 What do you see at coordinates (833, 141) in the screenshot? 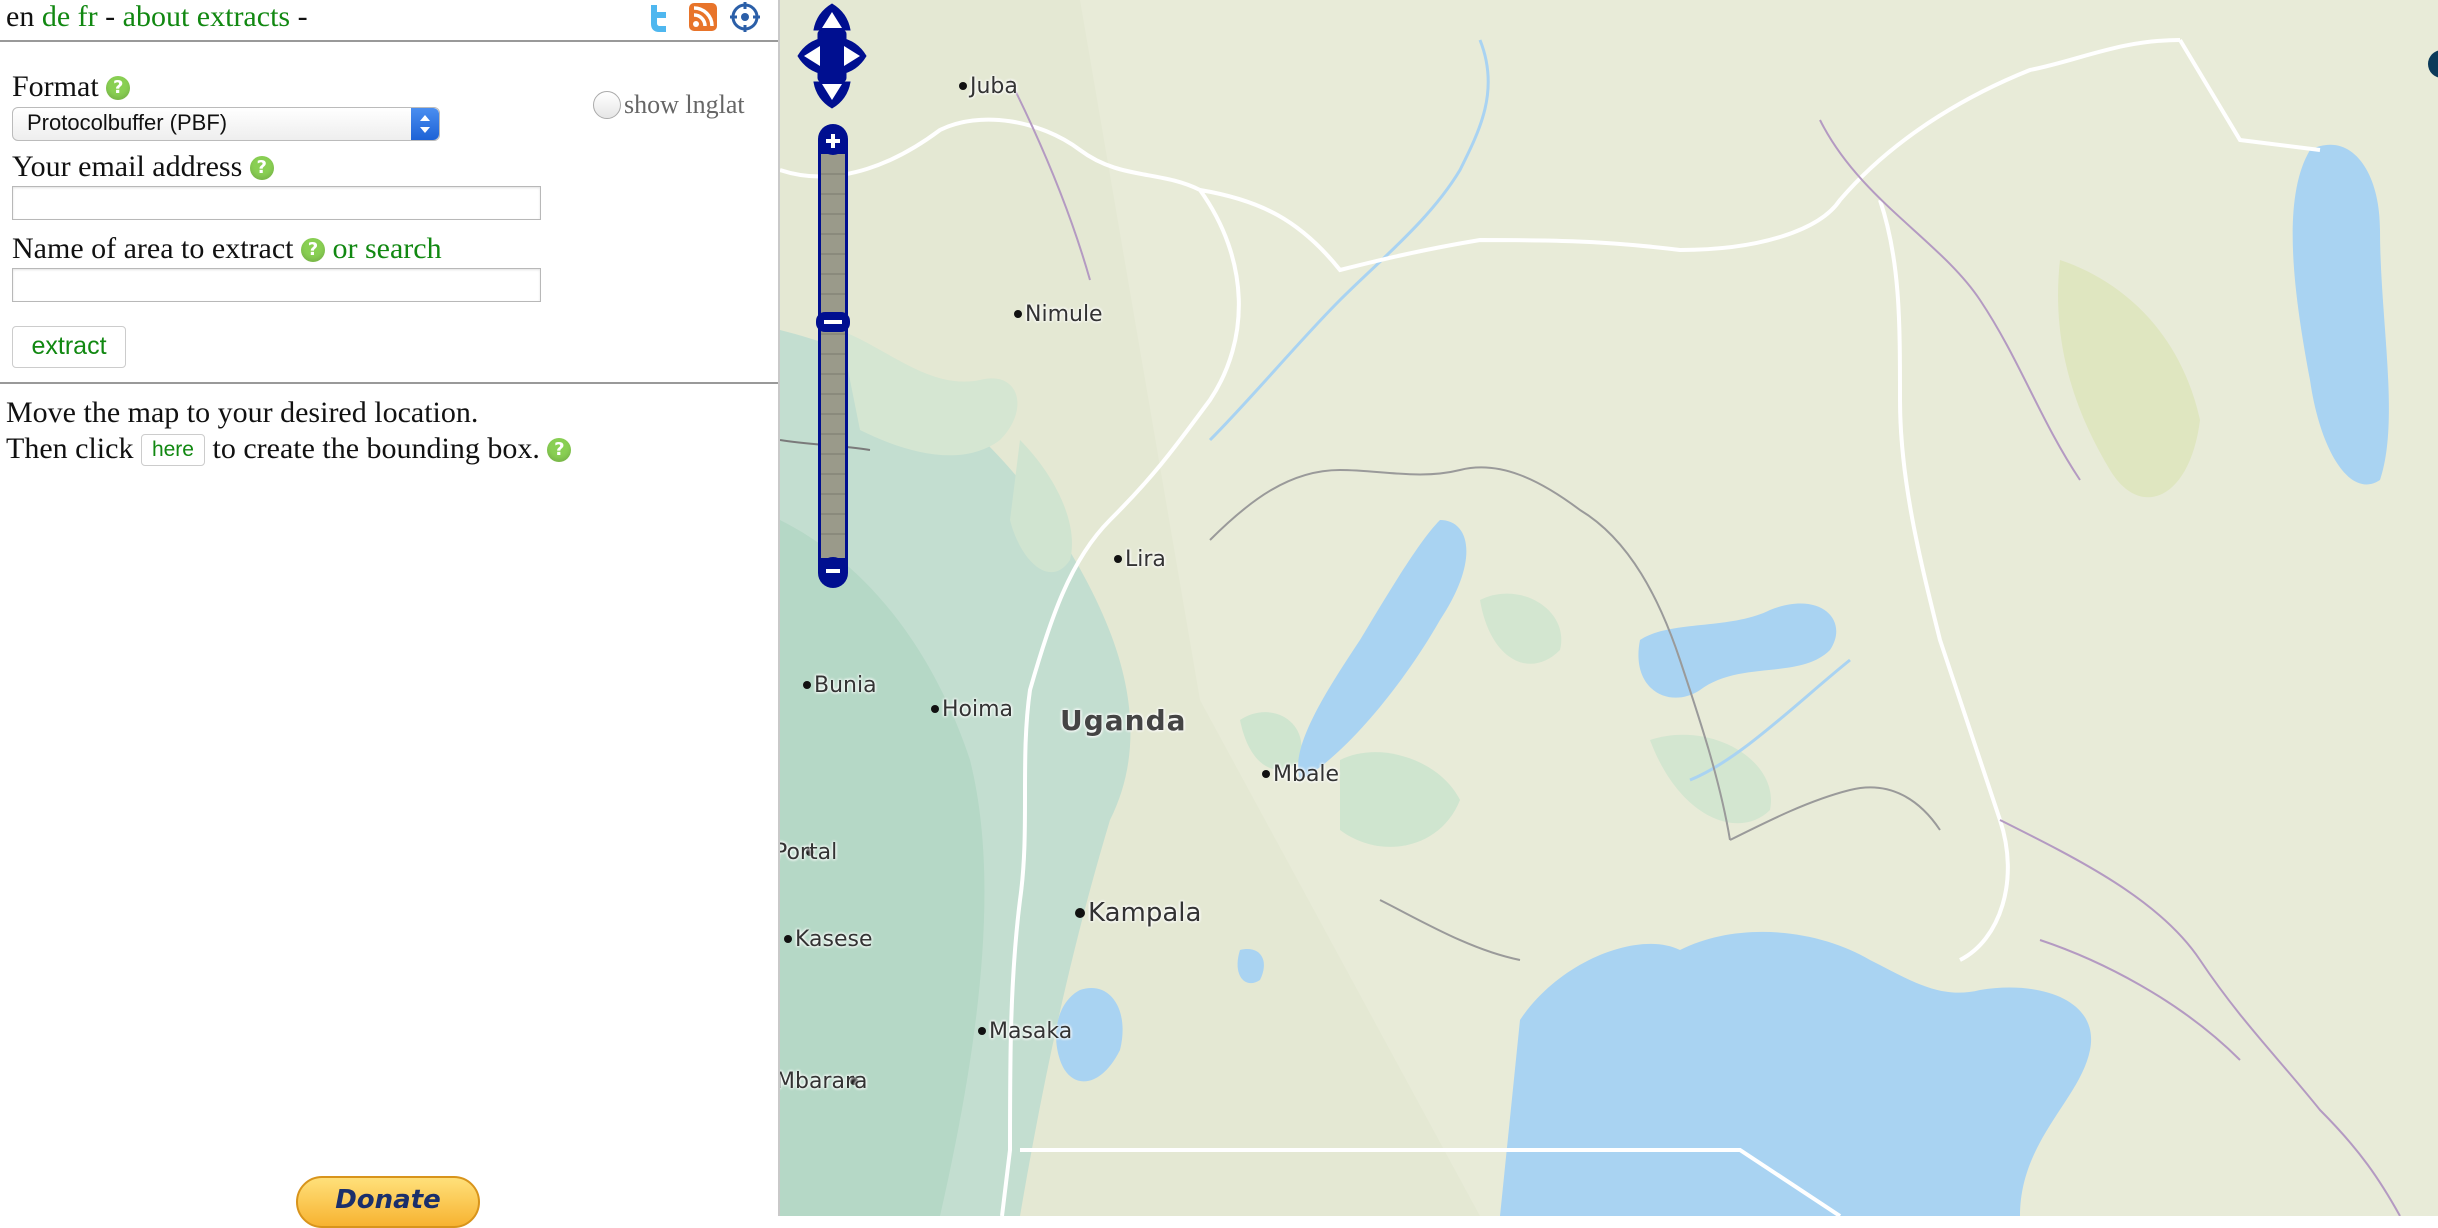
I see `zoom-in-icon` at bounding box center [833, 141].